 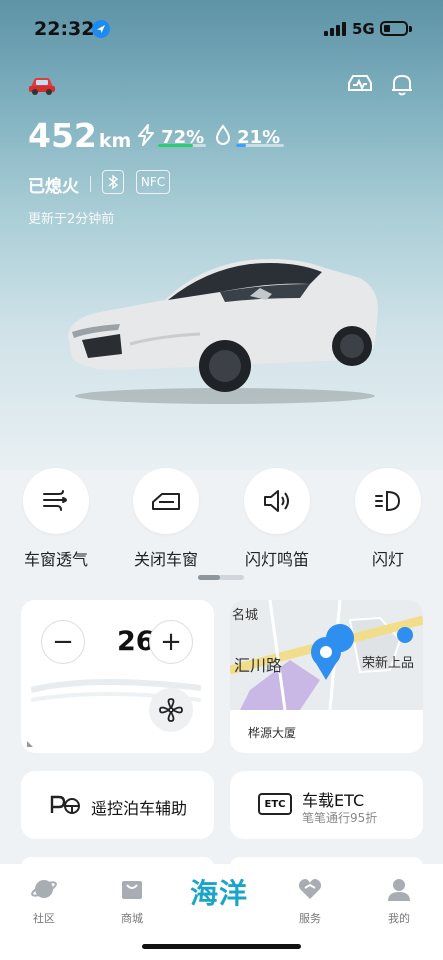 What do you see at coordinates (223, 134) in the screenshot?
I see `water-drop-icon` at bounding box center [223, 134].